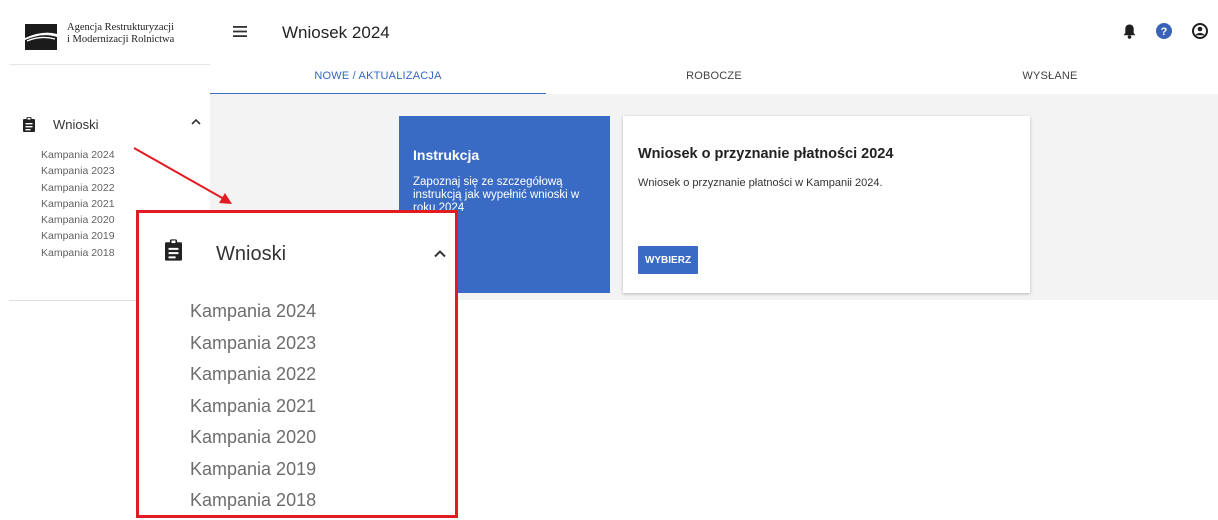  I want to click on logo-line-2: i Modernizacji Rolnictwa, so click(121, 39).